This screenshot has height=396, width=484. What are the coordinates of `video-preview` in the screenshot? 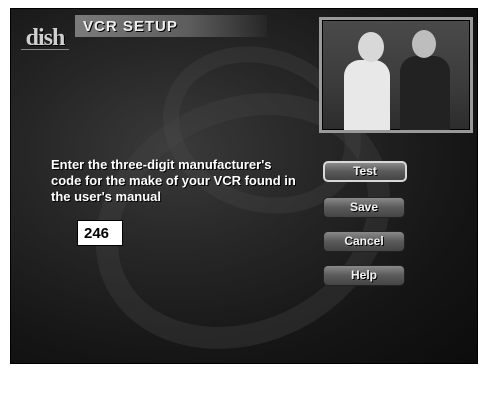 It's located at (396, 75).